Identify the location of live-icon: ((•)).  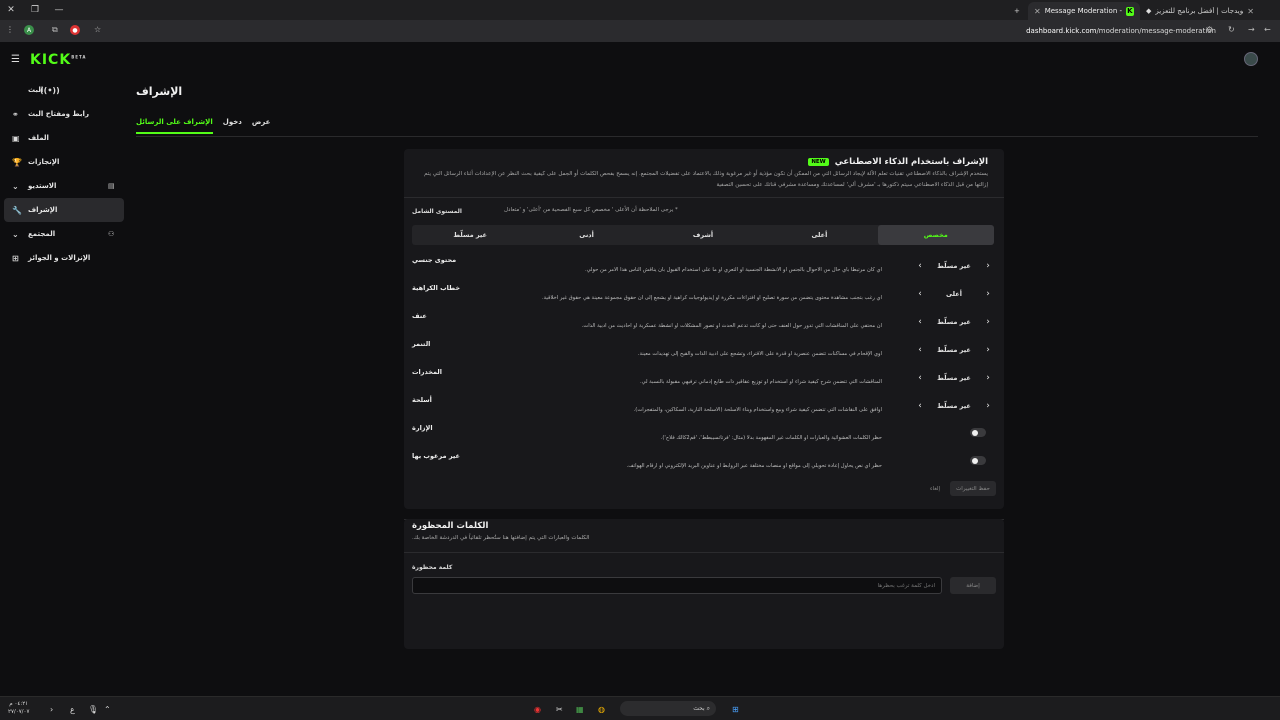
(50, 90).